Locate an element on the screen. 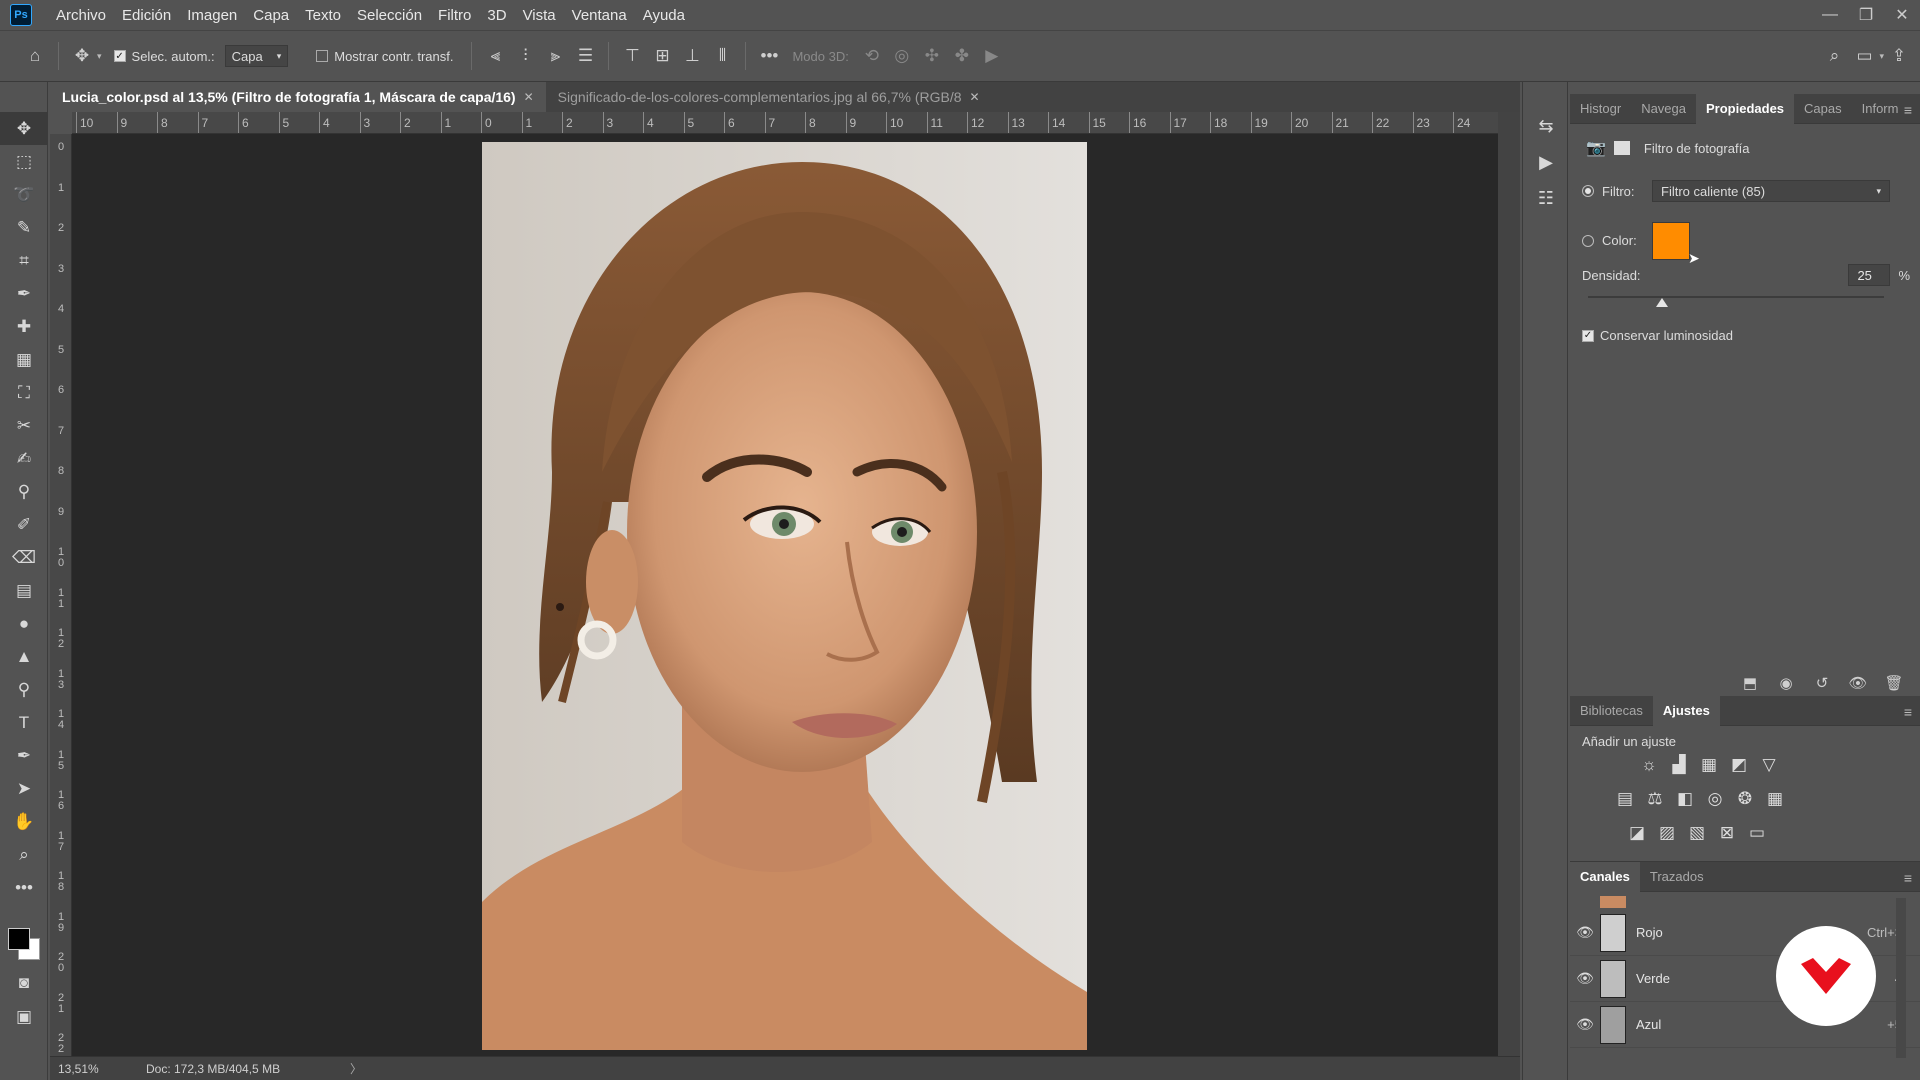 The image size is (1920, 1080). search-icon: ⌕ is located at coordinates (1834, 56).